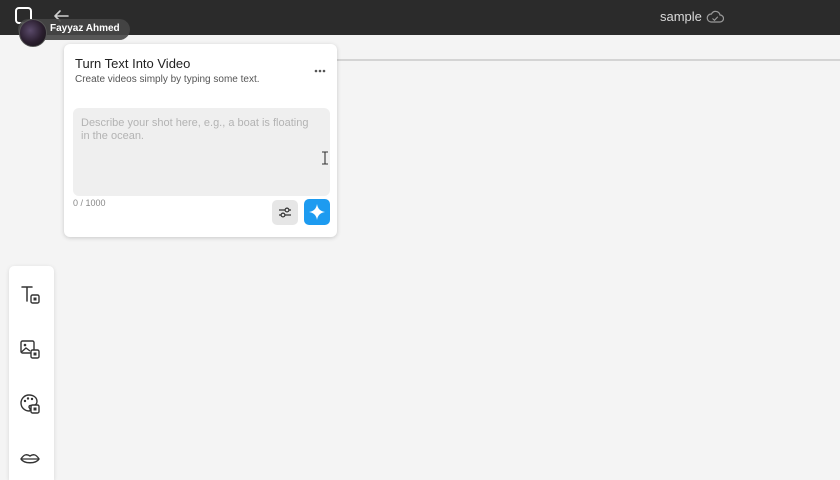  What do you see at coordinates (681, 16) in the screenshot?
I see `document-title: sample` at bounding box center [681, 16].